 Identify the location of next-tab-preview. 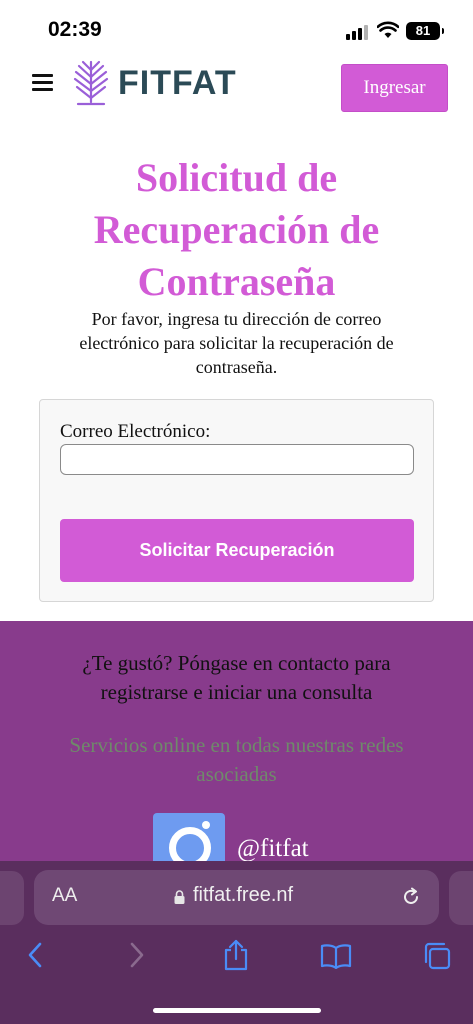
(461, 898).